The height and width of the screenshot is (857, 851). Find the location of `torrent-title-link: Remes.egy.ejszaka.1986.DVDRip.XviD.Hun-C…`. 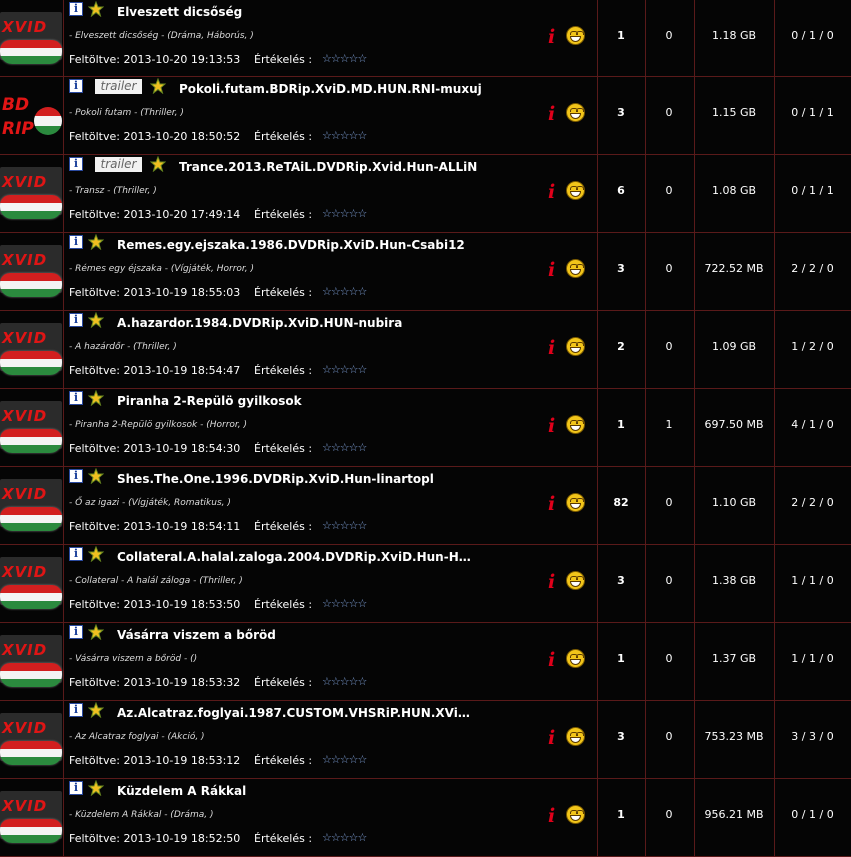

torrent-title-link: Remes.egy.ejszaka.1986.DVDRip.XviD.Hun-C… is located at coordinates (291, 245).